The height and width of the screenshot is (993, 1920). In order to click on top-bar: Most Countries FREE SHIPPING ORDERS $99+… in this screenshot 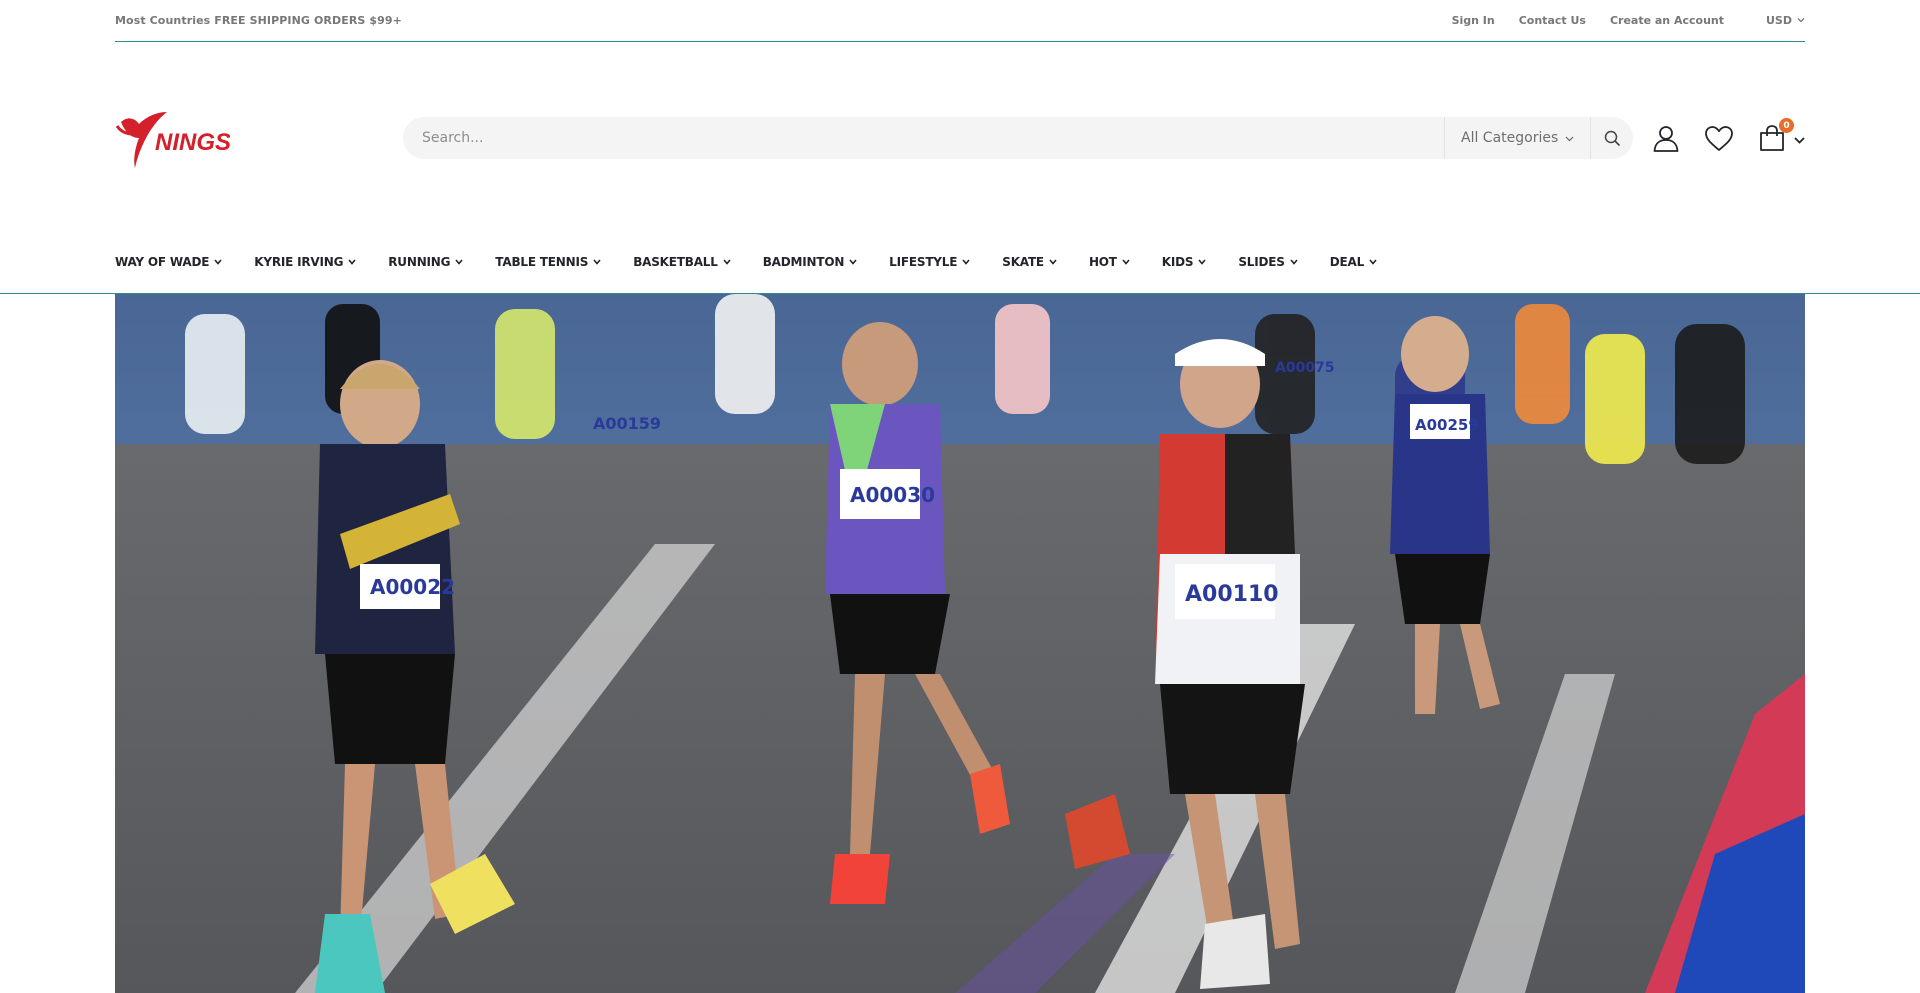, I will do `click(960, 21)`.